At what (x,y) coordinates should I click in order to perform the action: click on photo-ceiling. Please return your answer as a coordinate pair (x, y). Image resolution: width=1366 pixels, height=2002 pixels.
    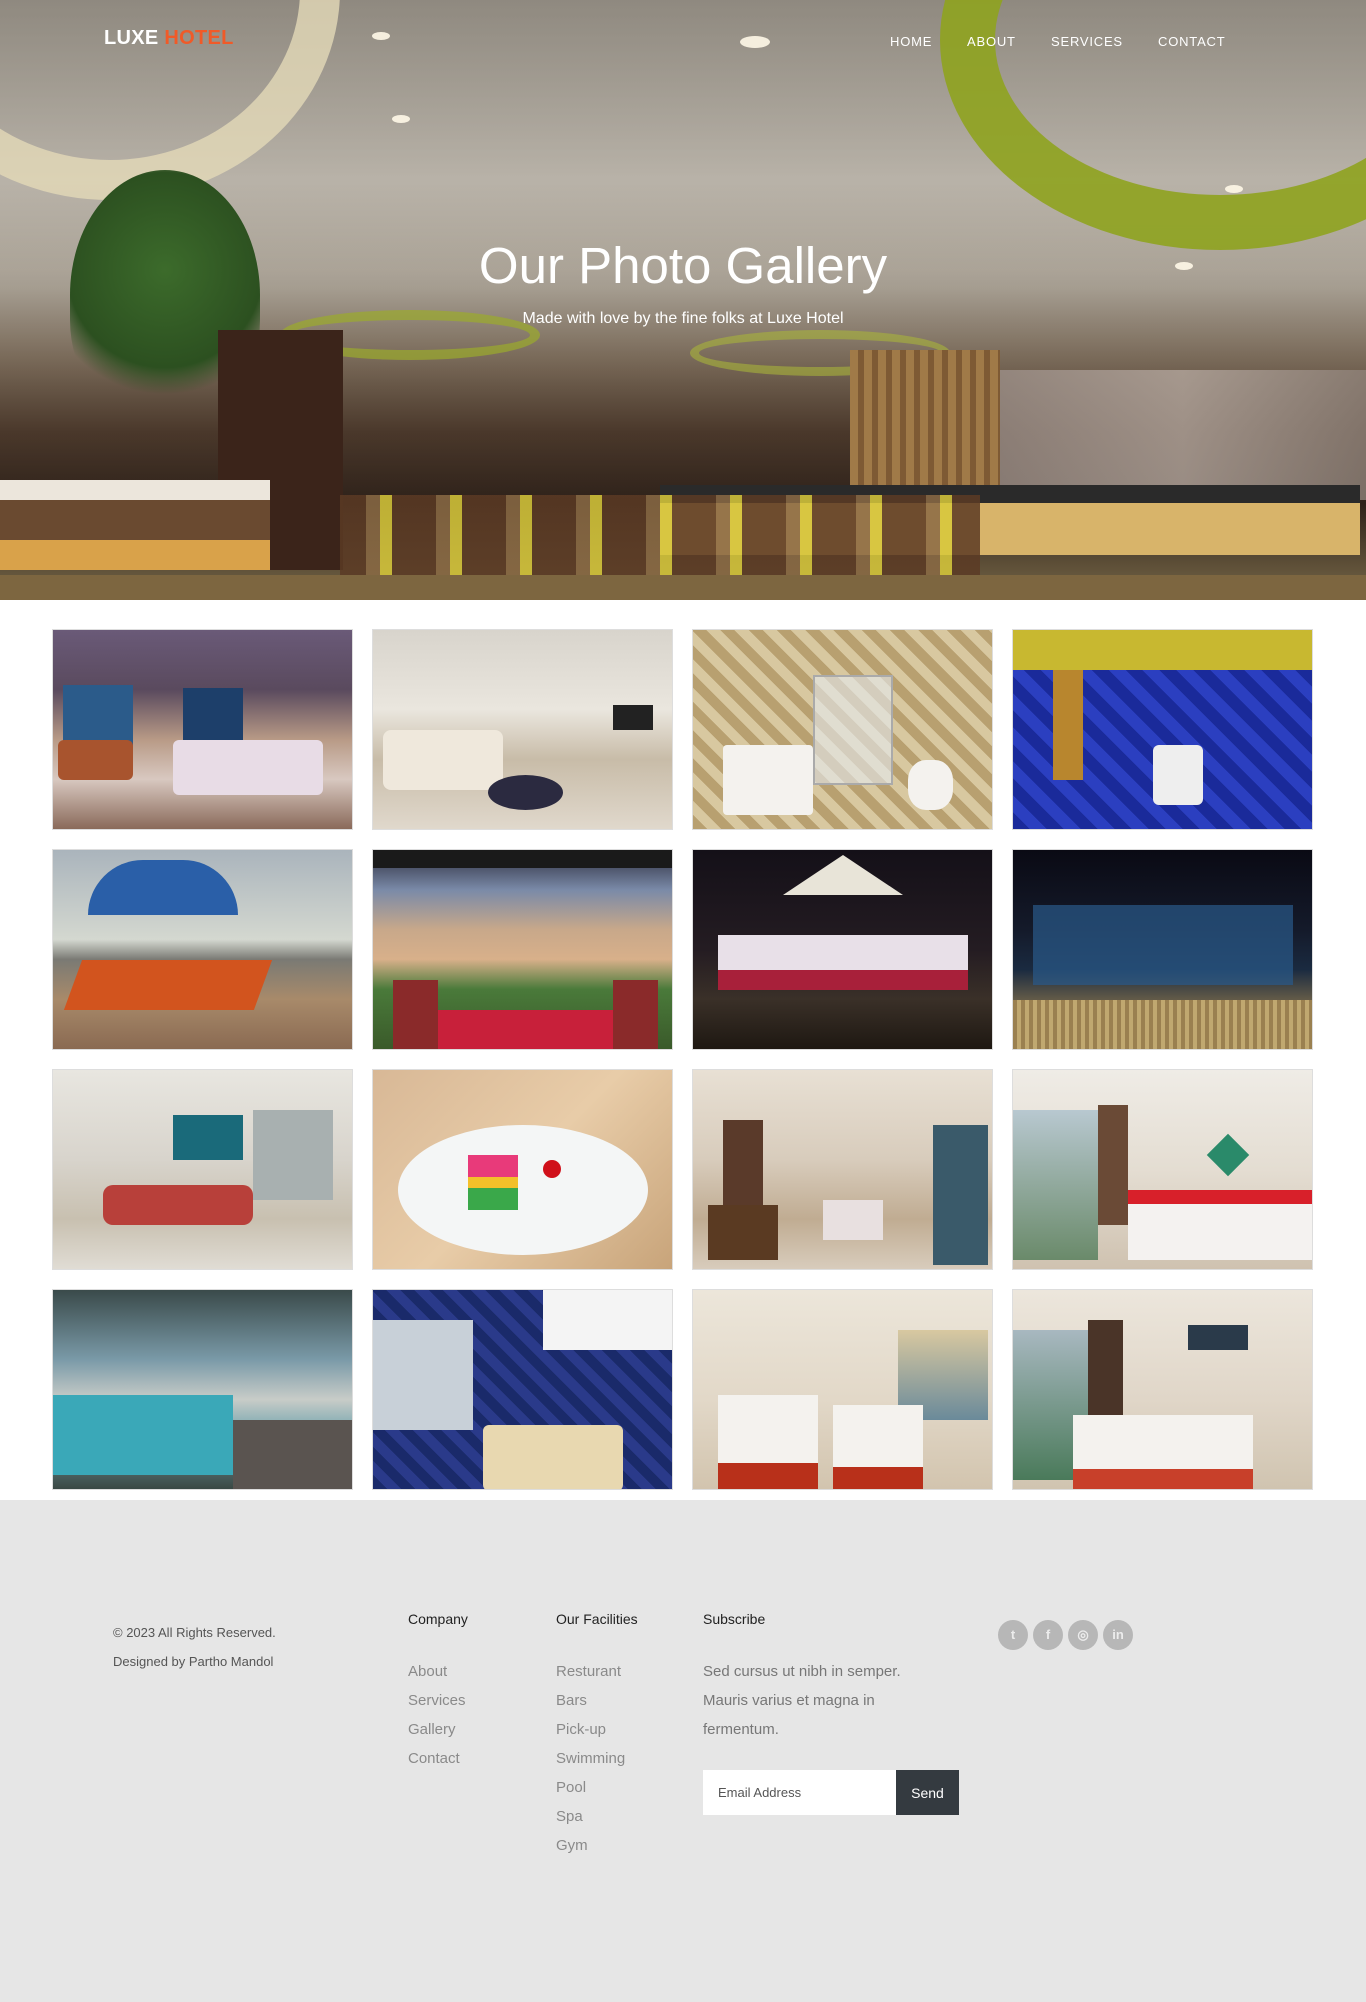
    Looking at the image, I should click on (1162, 650).